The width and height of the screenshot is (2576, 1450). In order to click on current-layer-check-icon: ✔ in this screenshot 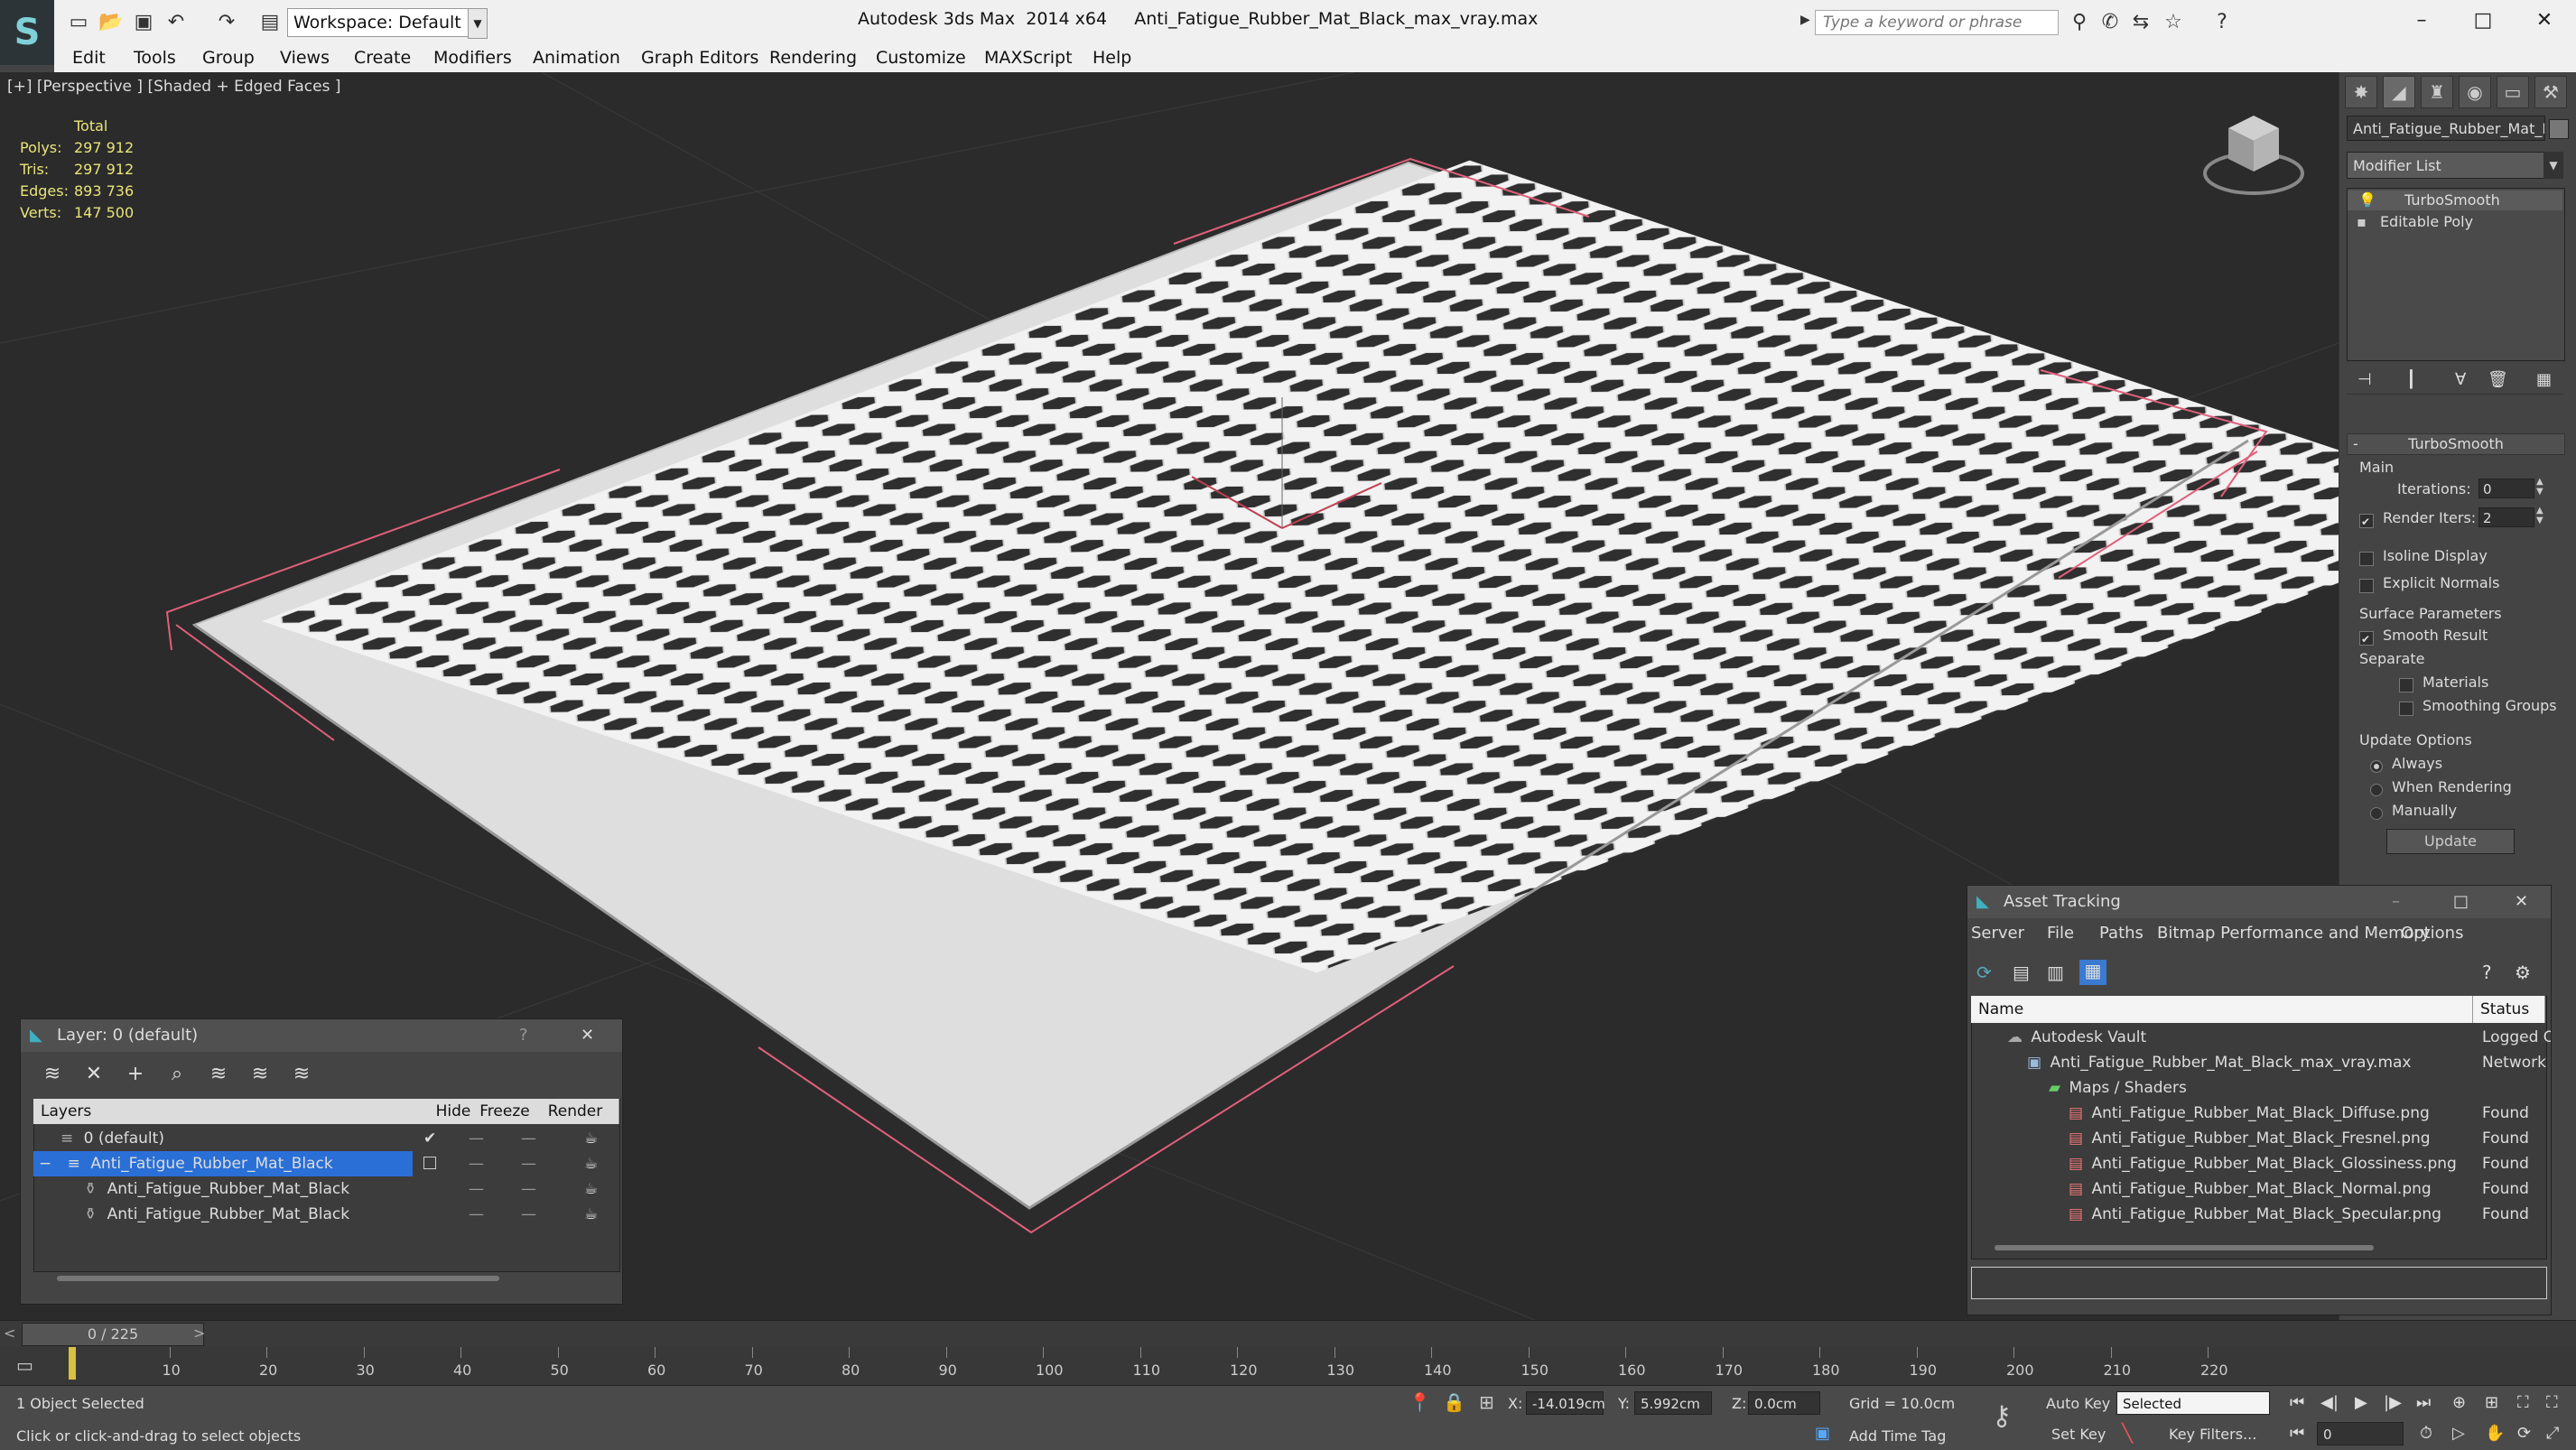, I will do `click(429, 1138)`.